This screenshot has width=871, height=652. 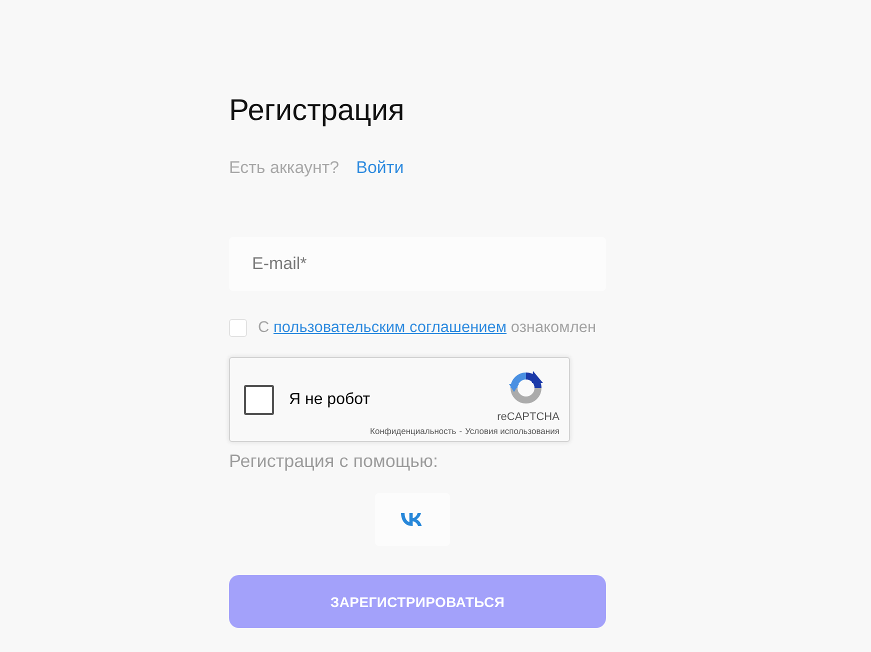 I want to click on user-agreement-link: пользовательским соглашением, so click(x=390, y=327).